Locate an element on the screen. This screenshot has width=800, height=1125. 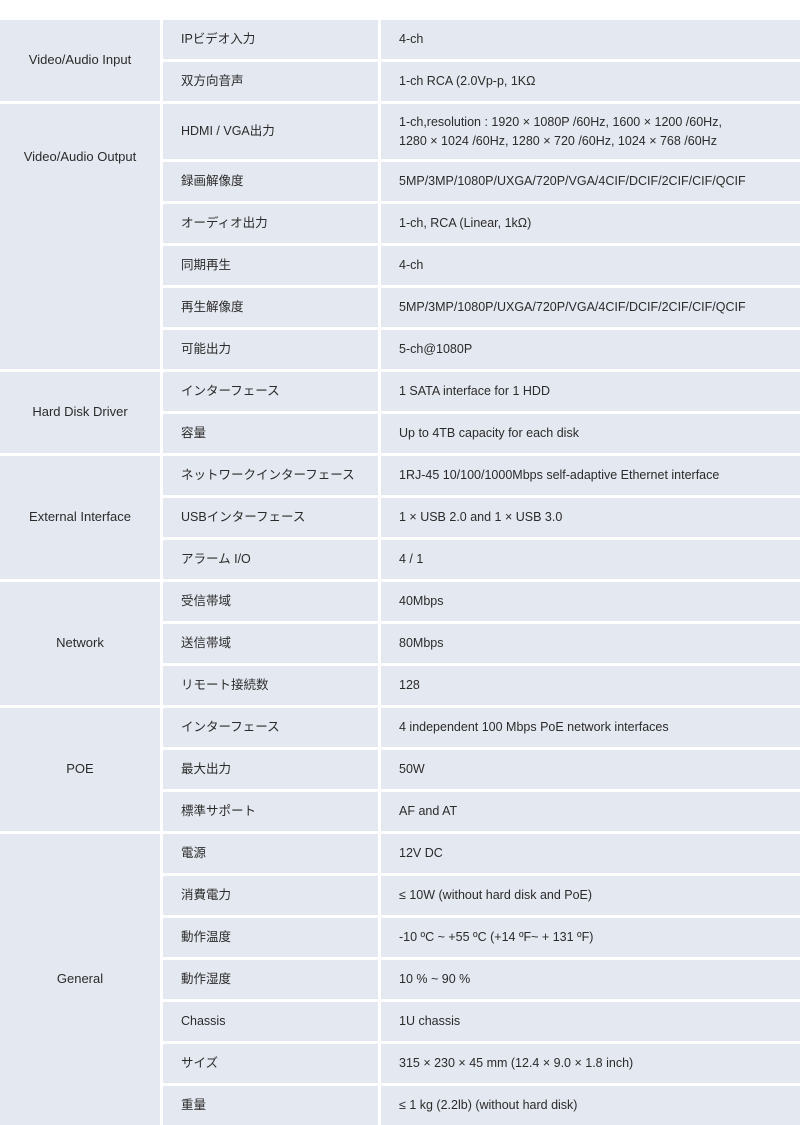
spec-row-key: 同期再生 is located at coordinates (270, 265).